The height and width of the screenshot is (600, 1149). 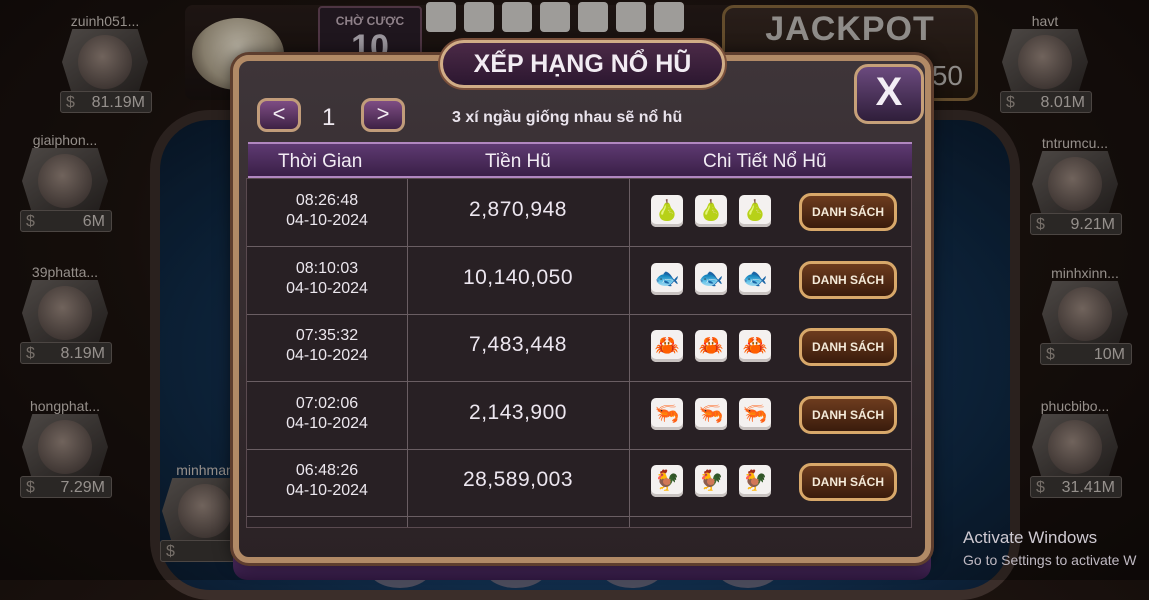 I want to click on jackpot-rule-text: 3 xí ngầu giống nhau sẽ nổ hũ, so click(x=567, y=117).